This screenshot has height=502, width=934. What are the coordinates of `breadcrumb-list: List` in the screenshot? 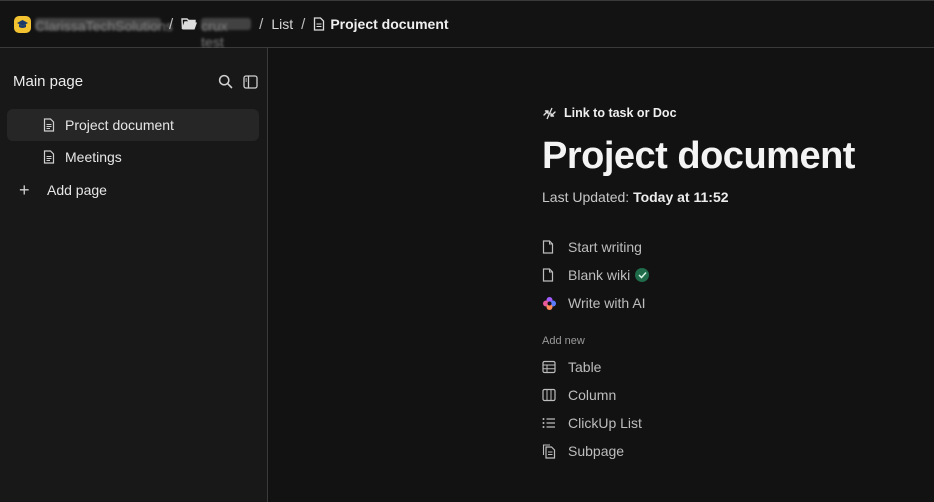 It's located at (282, 24).